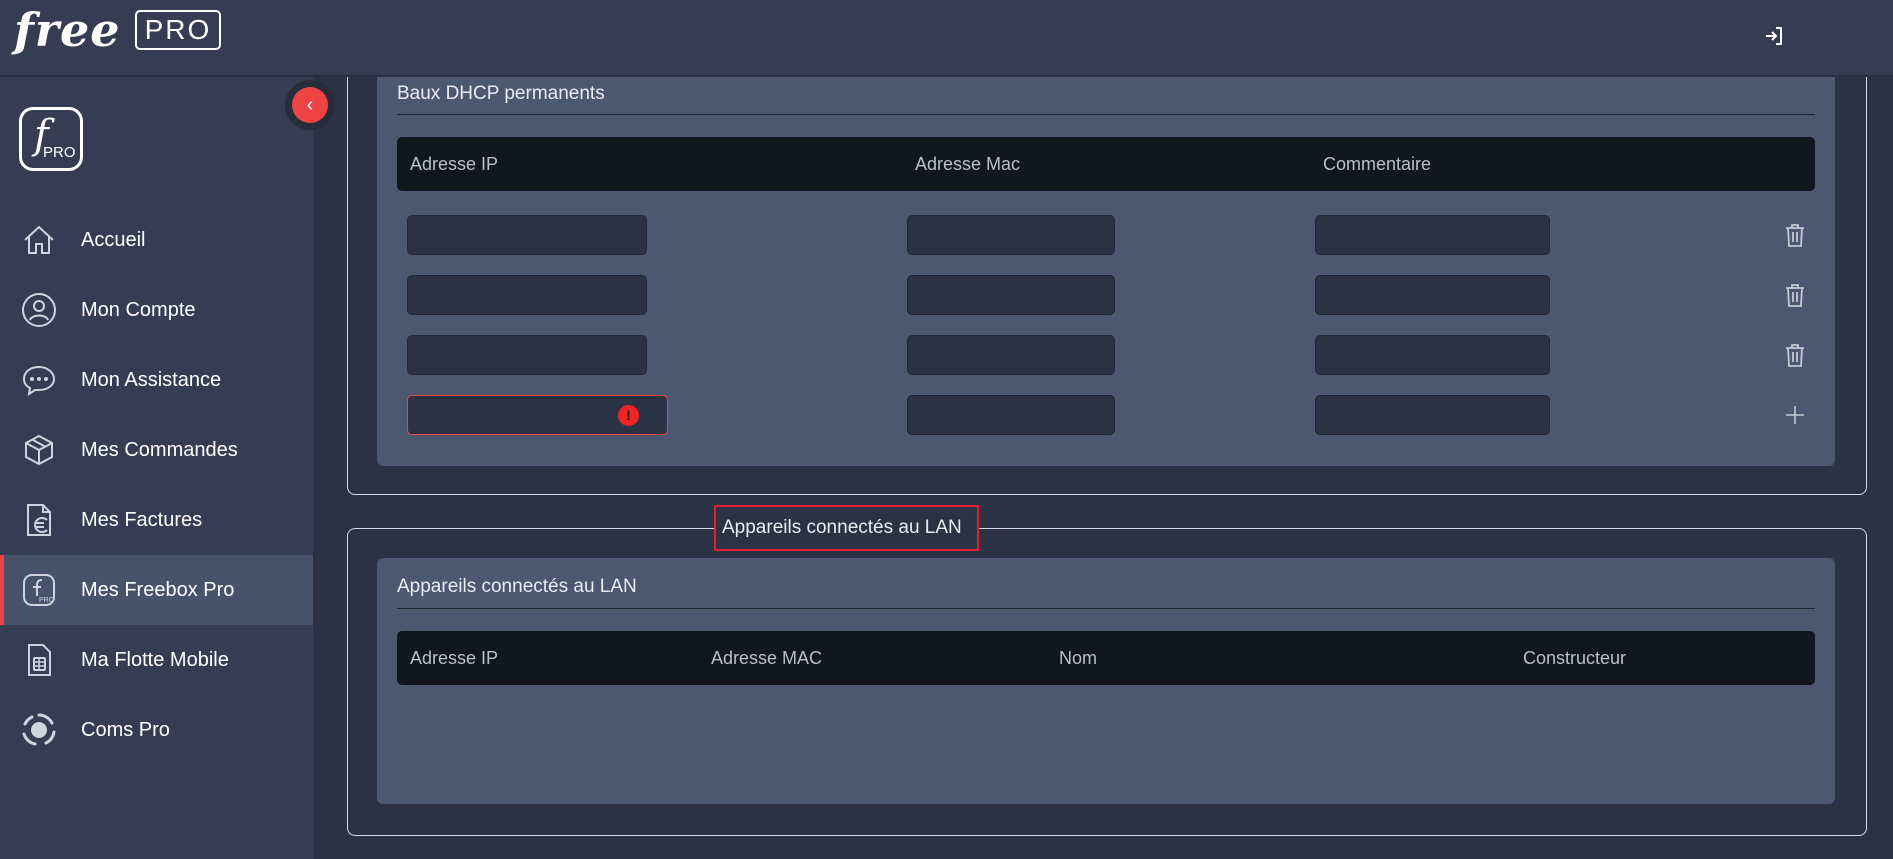 The height and width of the screenshot is (859, 1893). What do you see at coordinates (151, 379) in the screenshot?
I see `sidebar-item-label: Mon Assistance` at bounding box center [151, 379].